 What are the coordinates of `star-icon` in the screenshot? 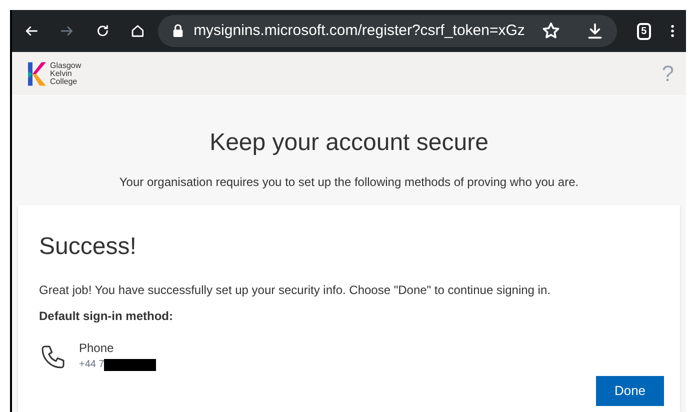 It's located at (550, 31).